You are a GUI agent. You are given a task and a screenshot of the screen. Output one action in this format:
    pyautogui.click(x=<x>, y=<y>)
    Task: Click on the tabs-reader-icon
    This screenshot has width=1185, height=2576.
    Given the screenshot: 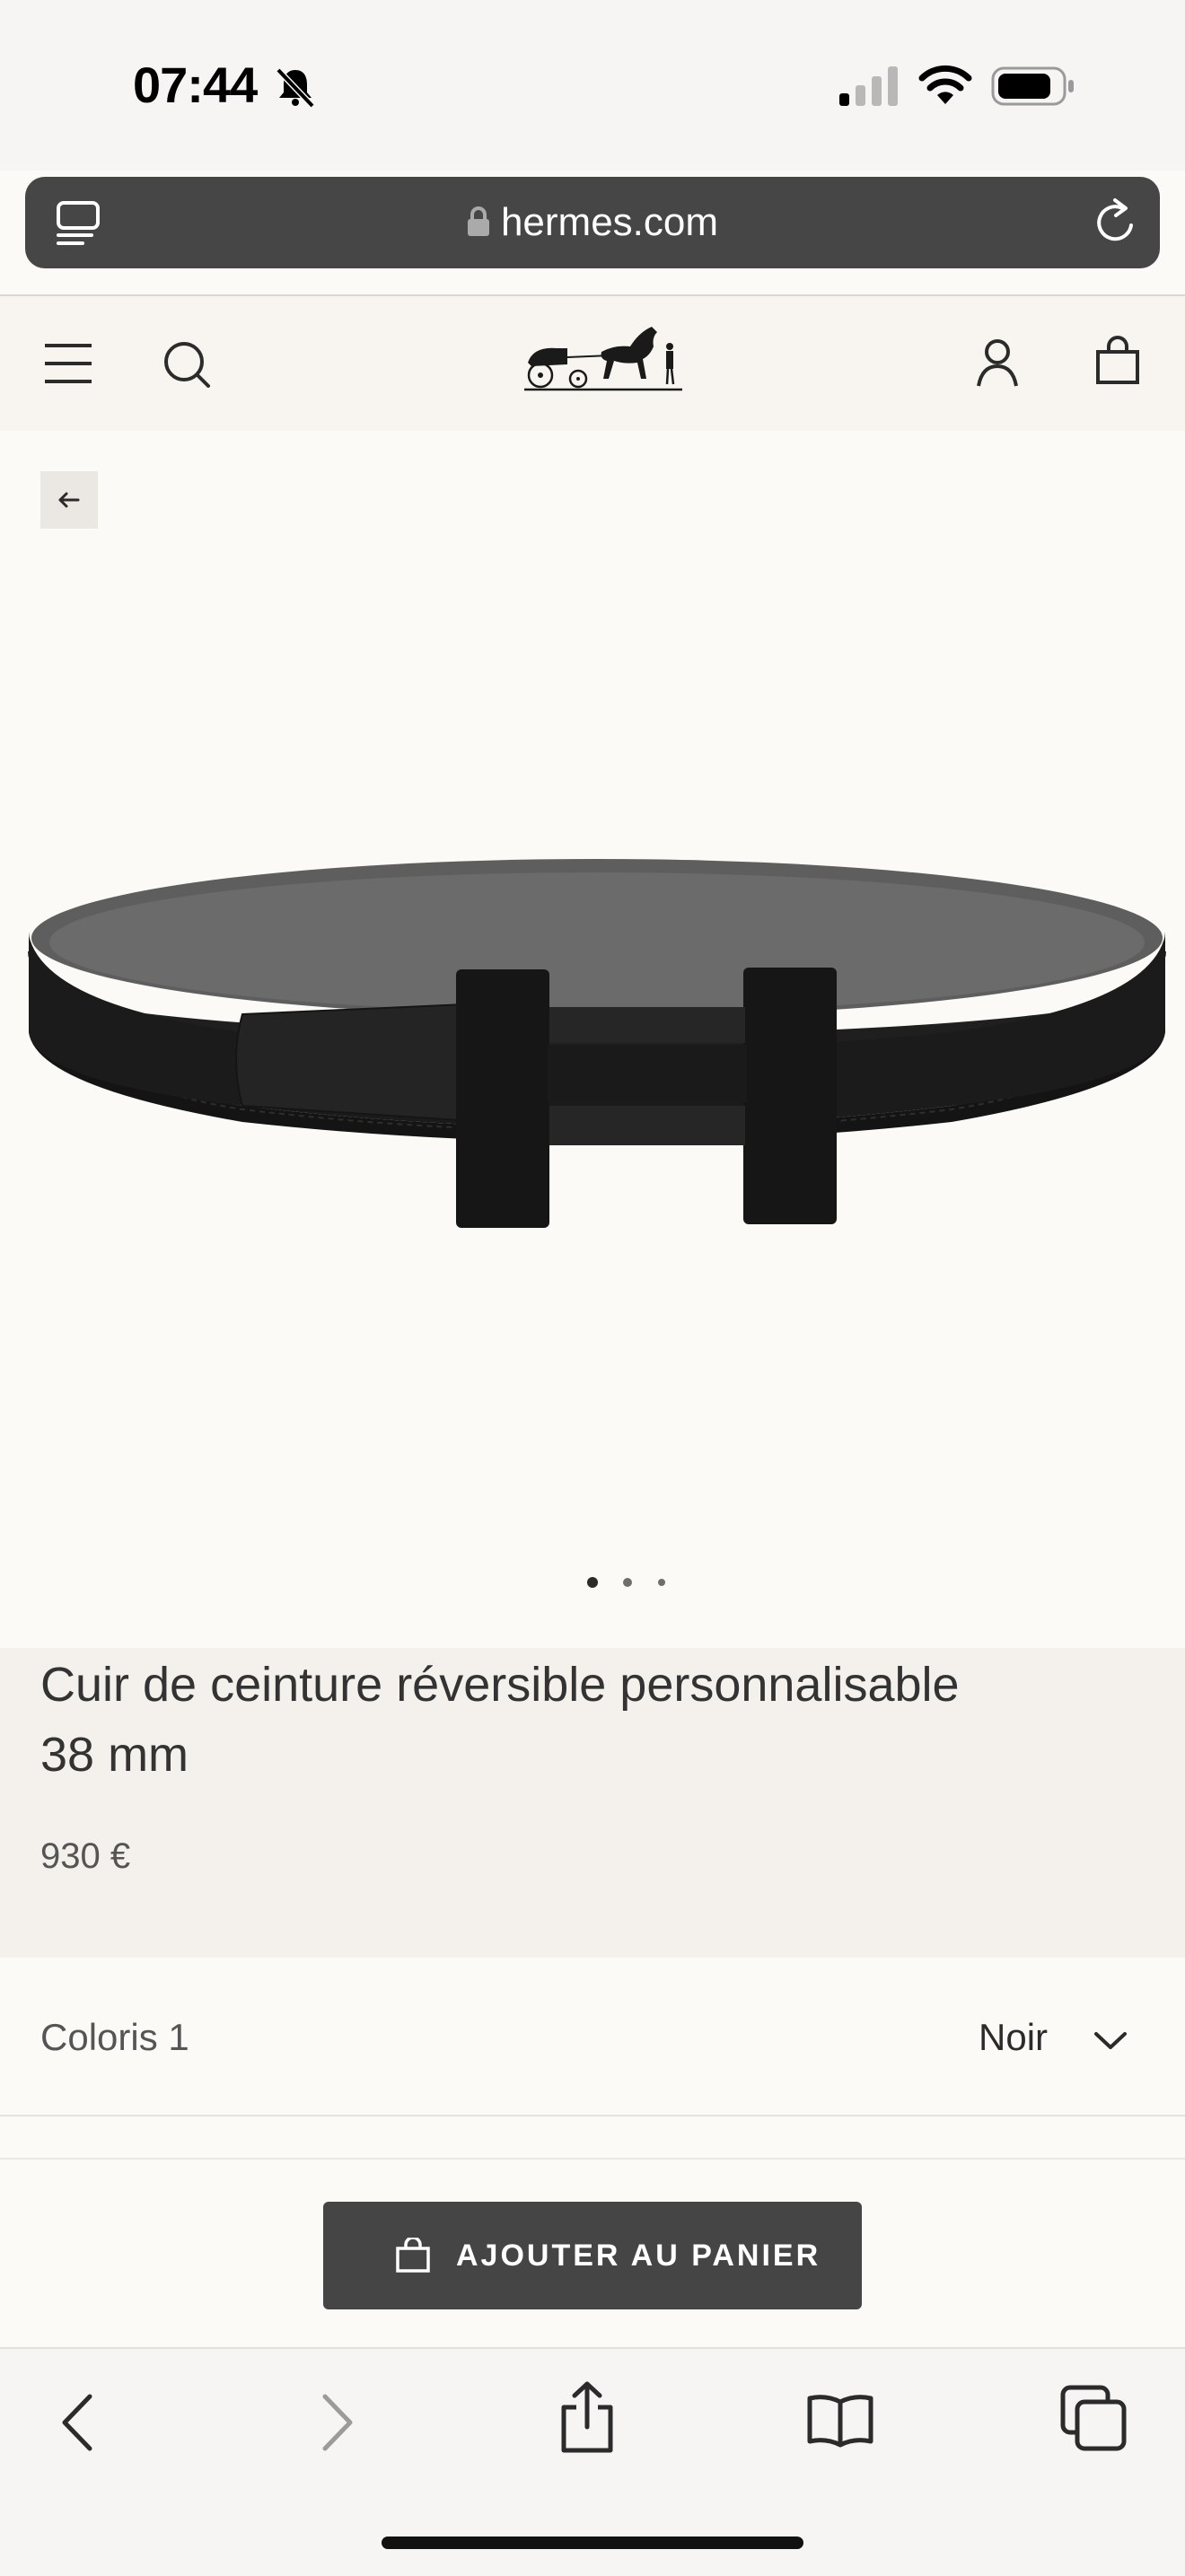 What is the action you would take?
    pyautogui.click(x=79, y=223)
    